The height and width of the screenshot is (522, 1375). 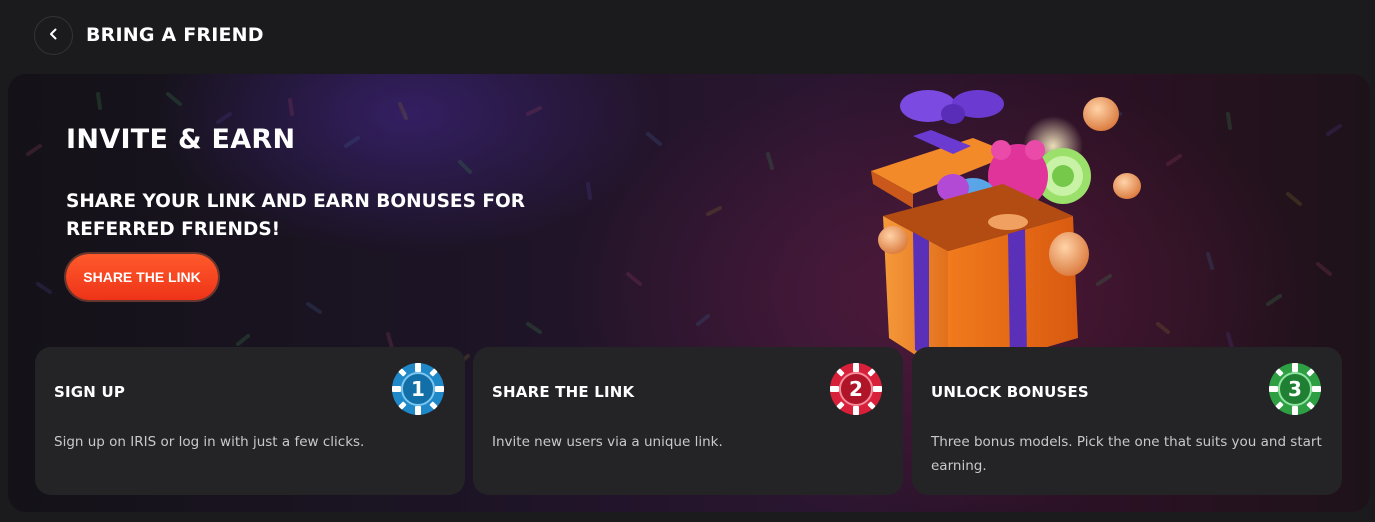 I want to click on poker-chip-3-icon: 3, so click(x=1295, y=389).